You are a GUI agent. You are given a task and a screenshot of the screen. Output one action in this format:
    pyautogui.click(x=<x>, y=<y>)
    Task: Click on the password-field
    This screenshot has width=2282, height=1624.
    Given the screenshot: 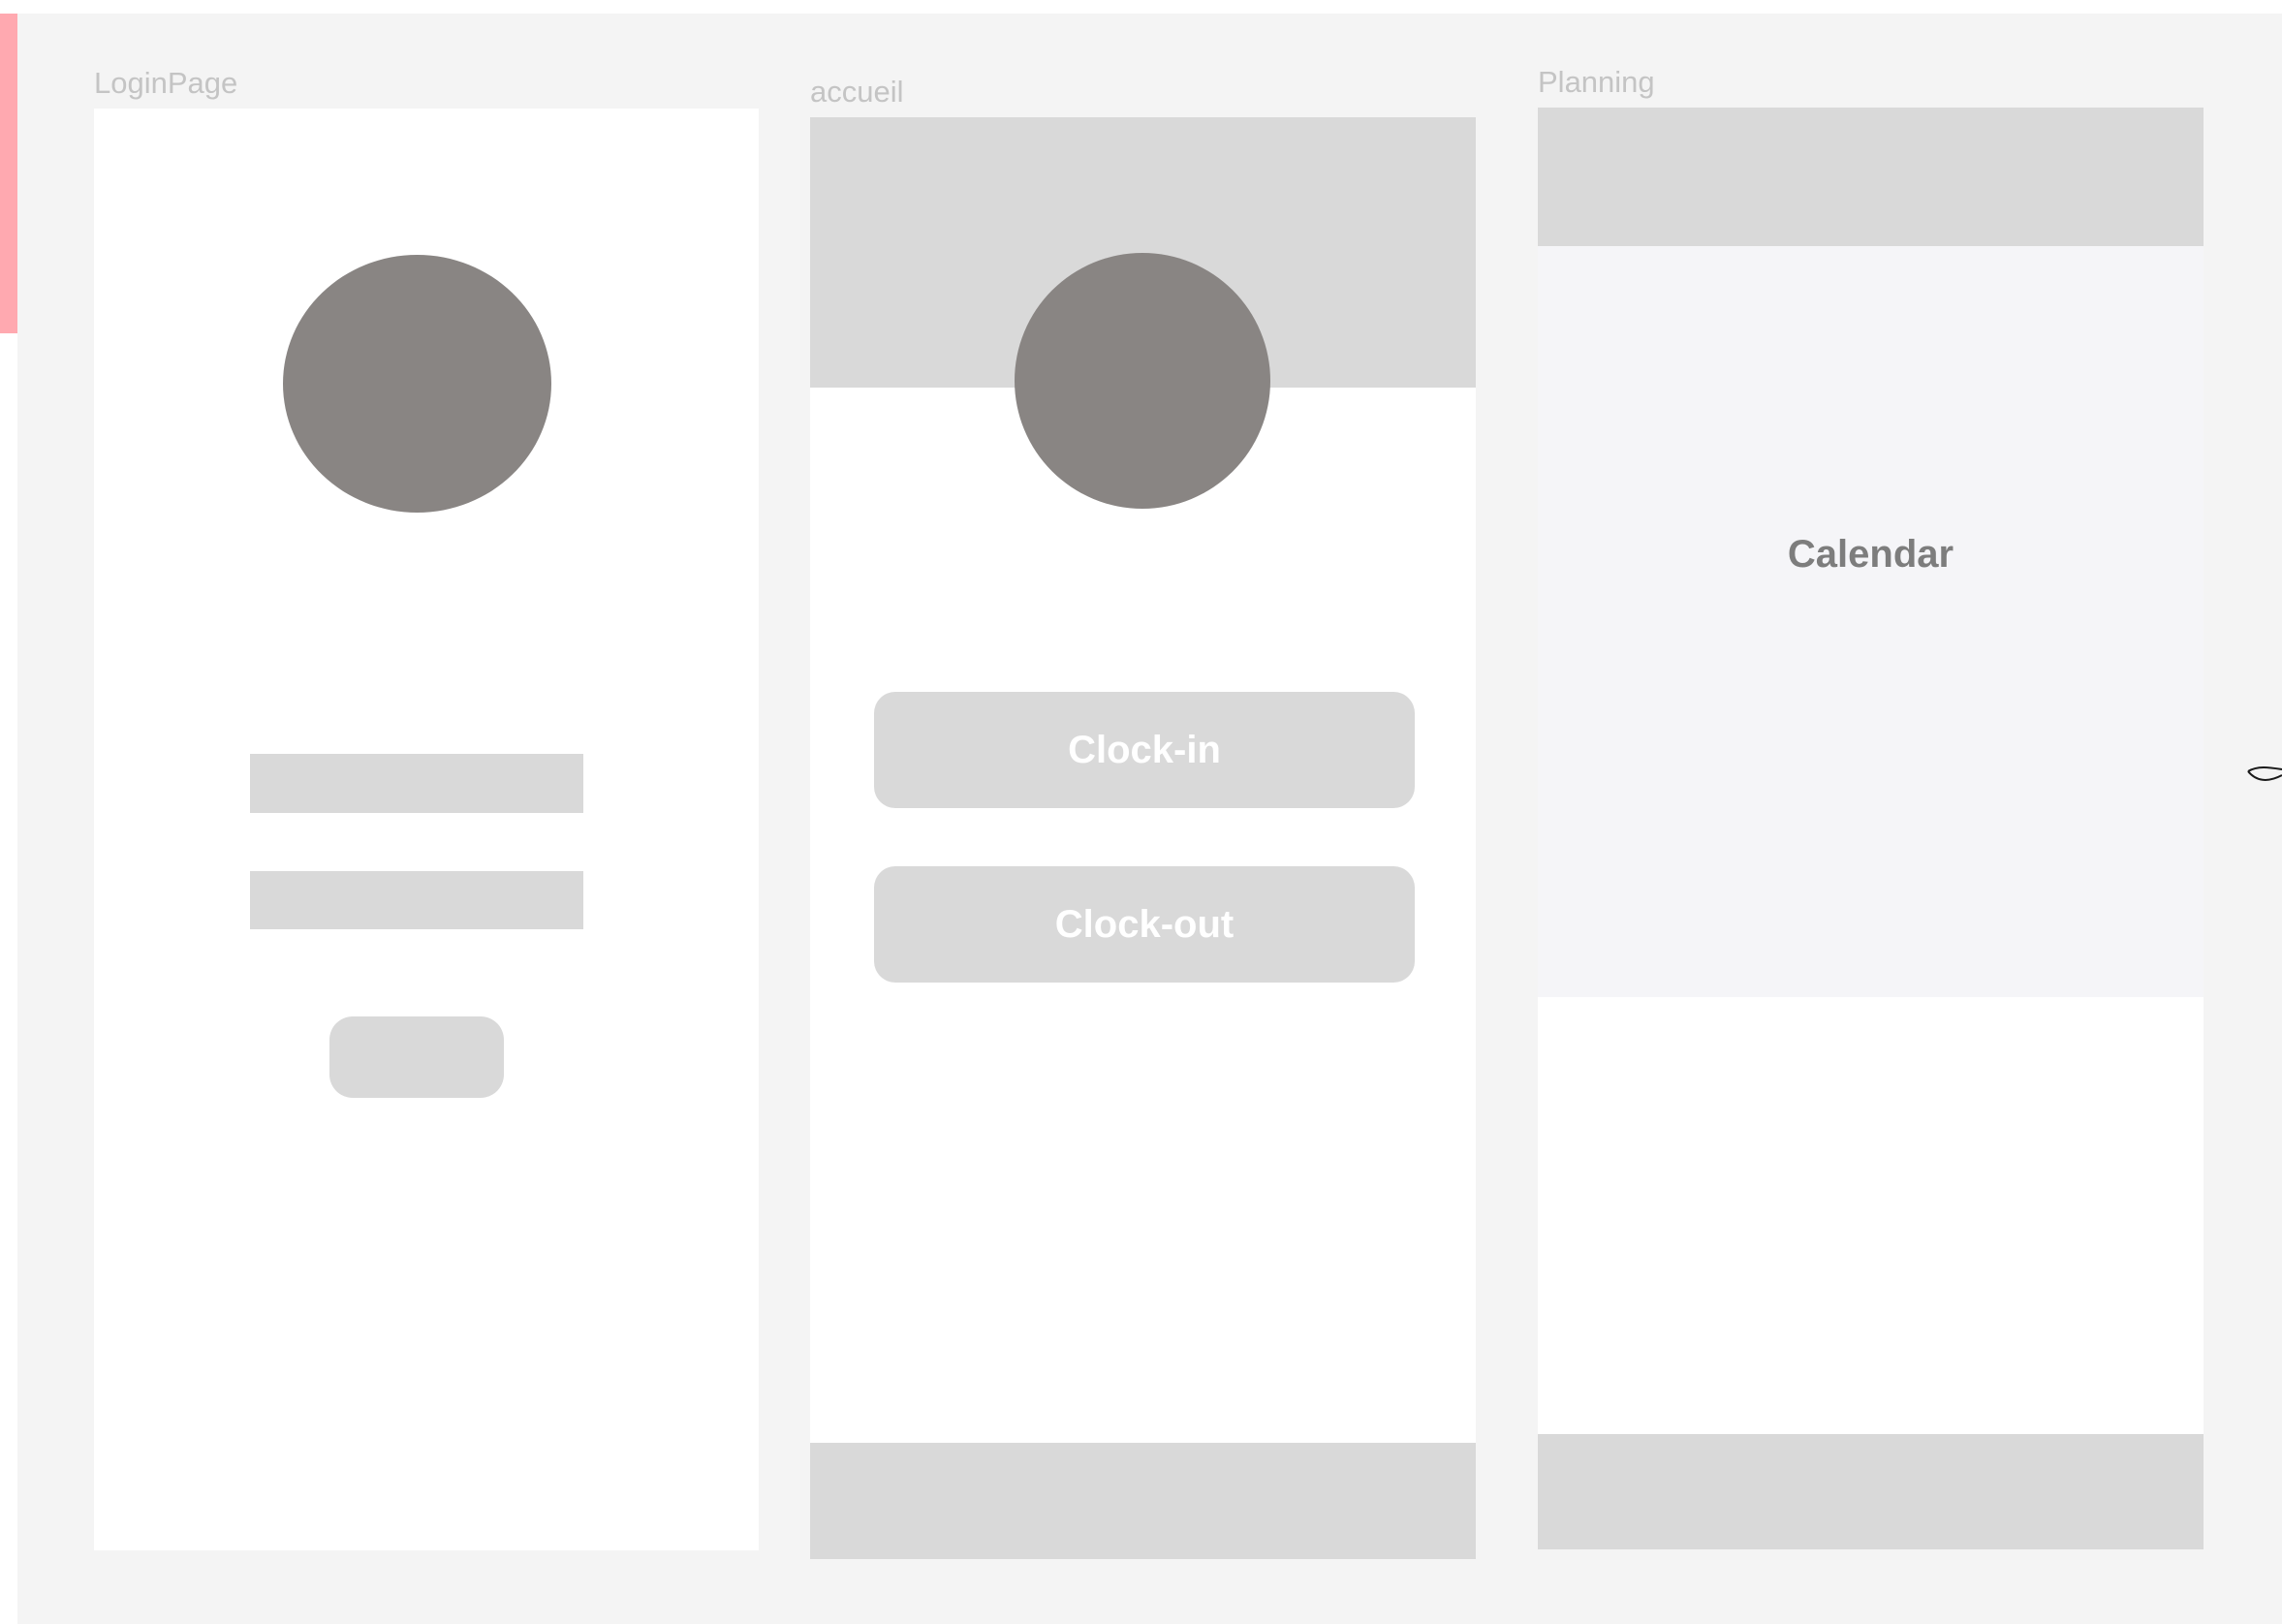 What is the action you would take?
    pyautogui.click(x=416, y=900)
    